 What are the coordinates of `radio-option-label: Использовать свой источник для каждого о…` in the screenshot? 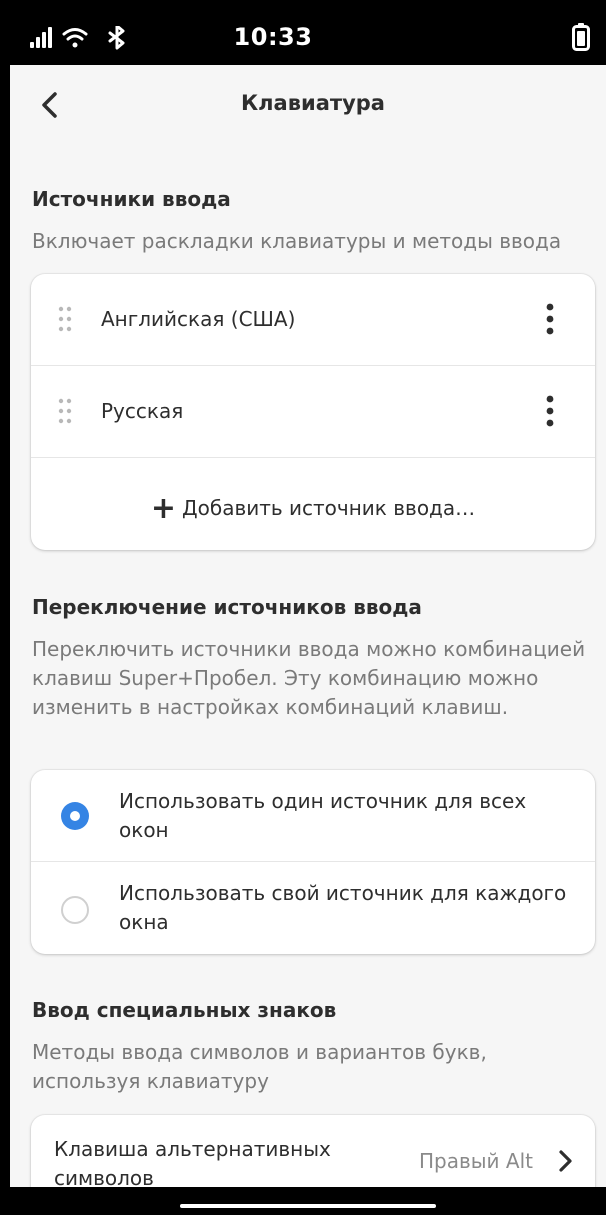 It's located at (343, 907).